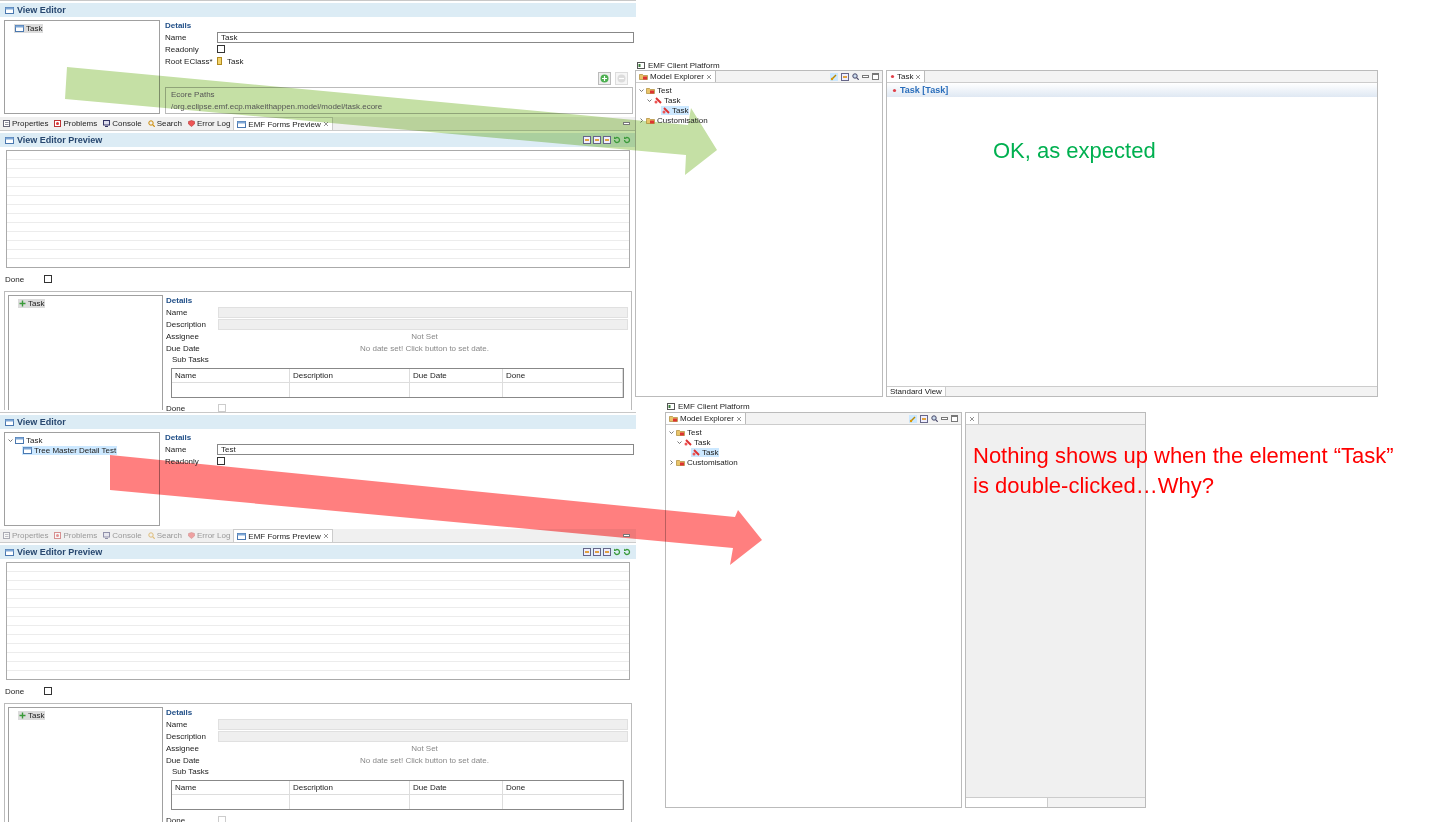  What do you see at coordinates (58, 123) in the screenshot?
I see `error-icon` at bounding box center [58, 123].